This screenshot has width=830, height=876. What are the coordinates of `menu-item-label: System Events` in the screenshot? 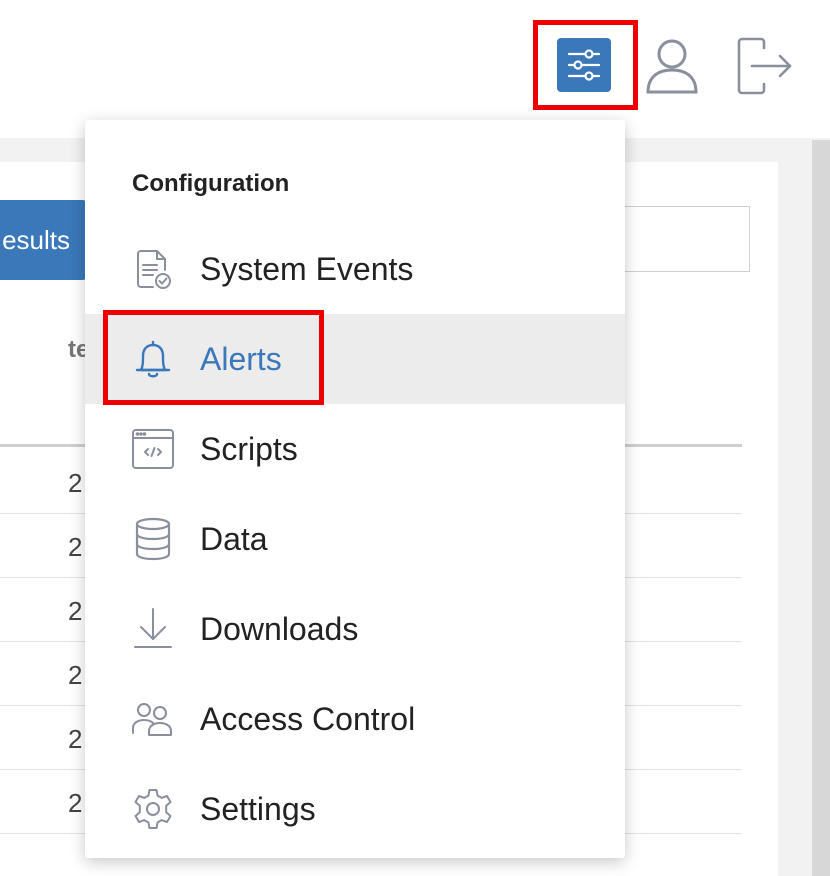 It's located at (307, 268).